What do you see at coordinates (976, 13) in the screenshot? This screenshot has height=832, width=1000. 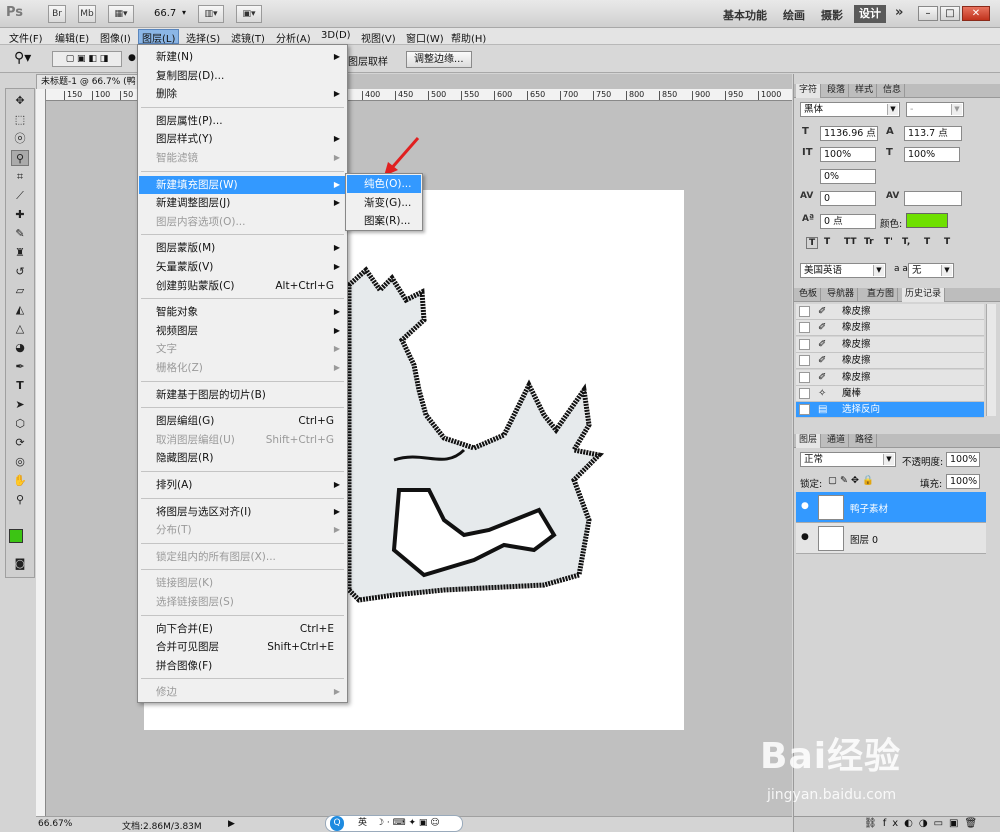 I see `close-icon: ✕` at bounding box center [976, 13].